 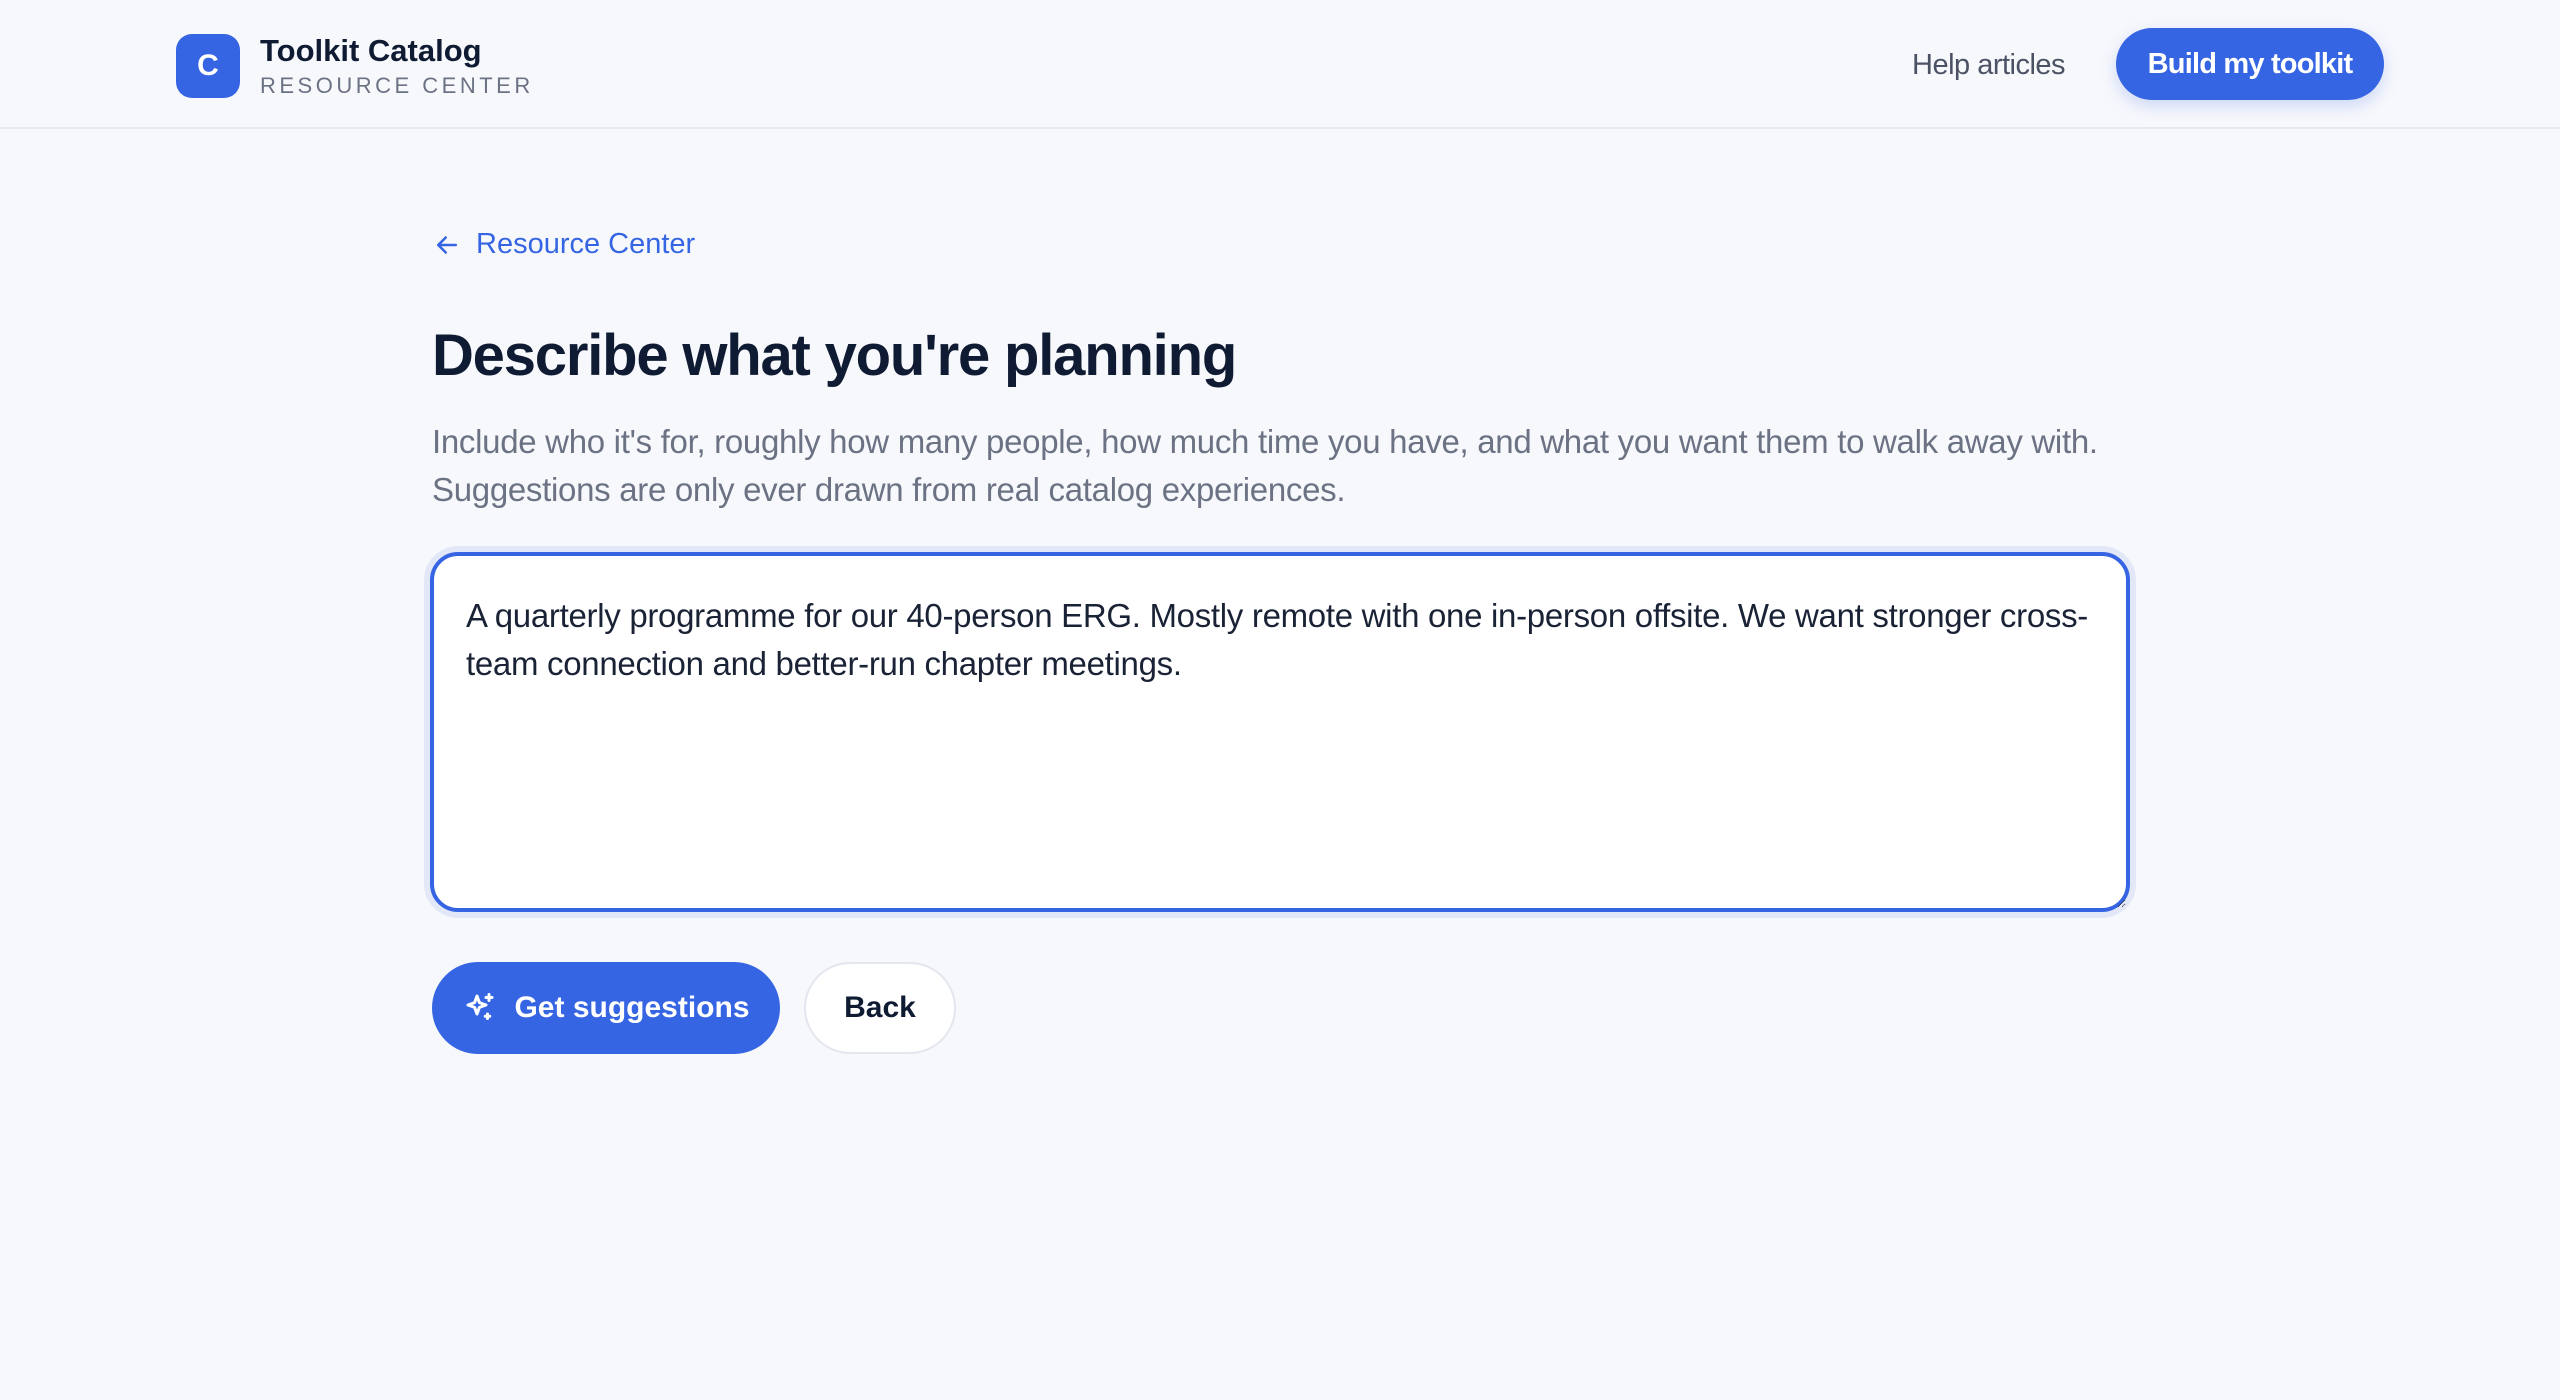 I want to click on page-title: Describe what you're planning, so click(x=834, y=355).